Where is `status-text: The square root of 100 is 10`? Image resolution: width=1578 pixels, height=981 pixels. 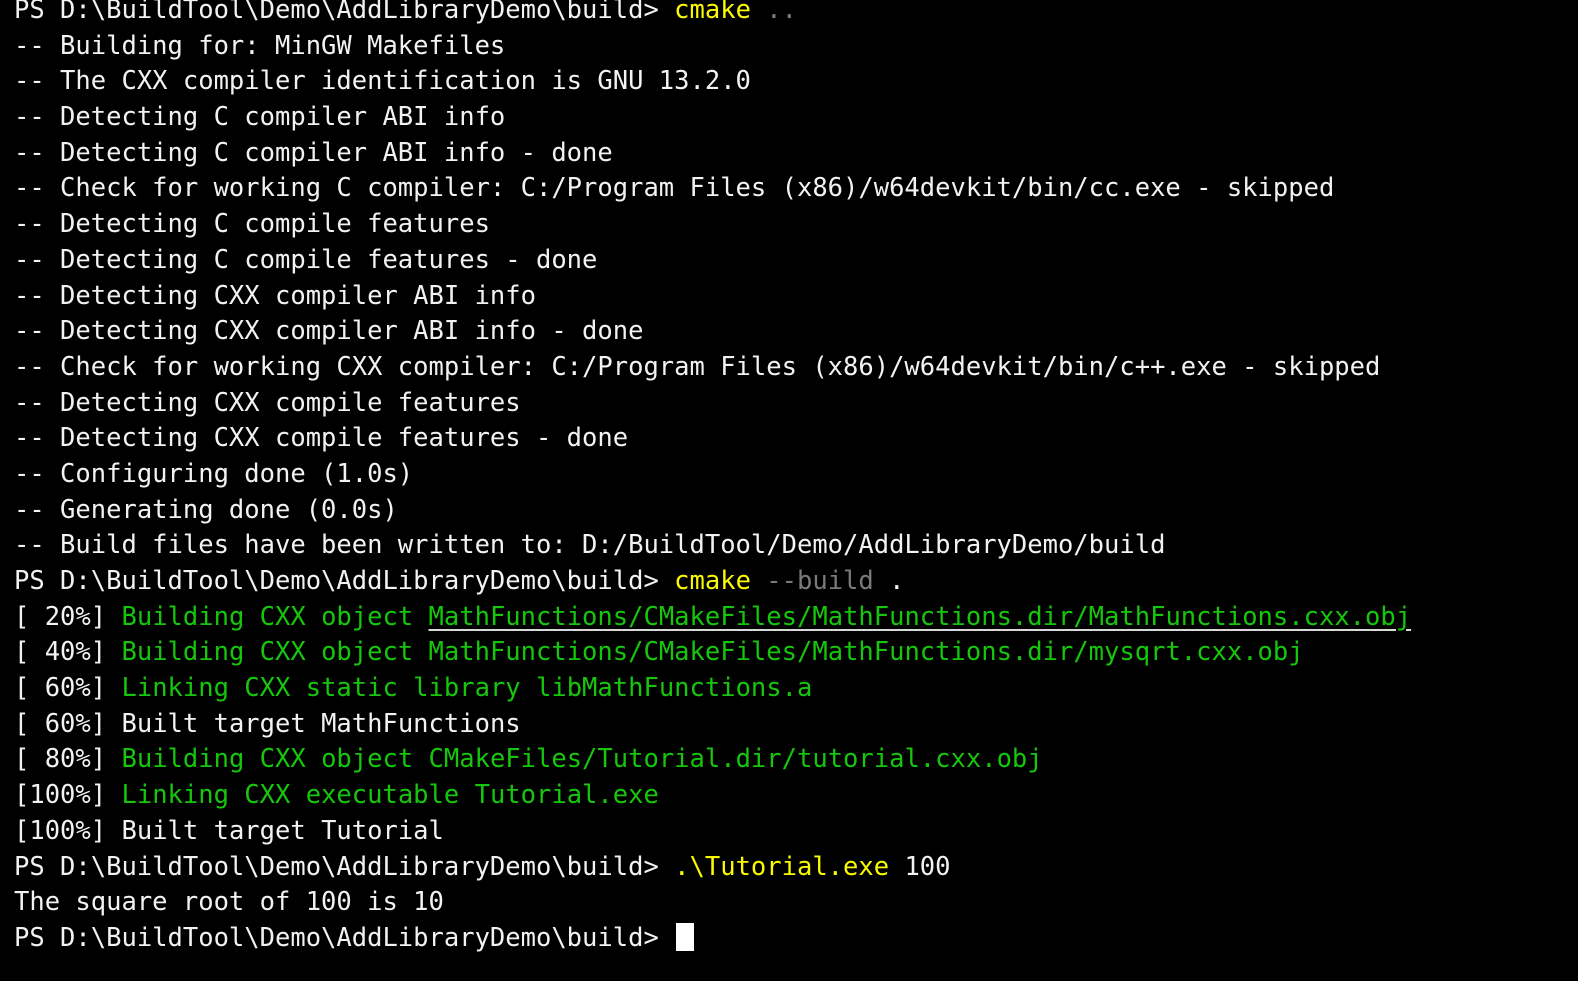 status-text: The square root of 100 is 10 is located at coordinates (229, 902).